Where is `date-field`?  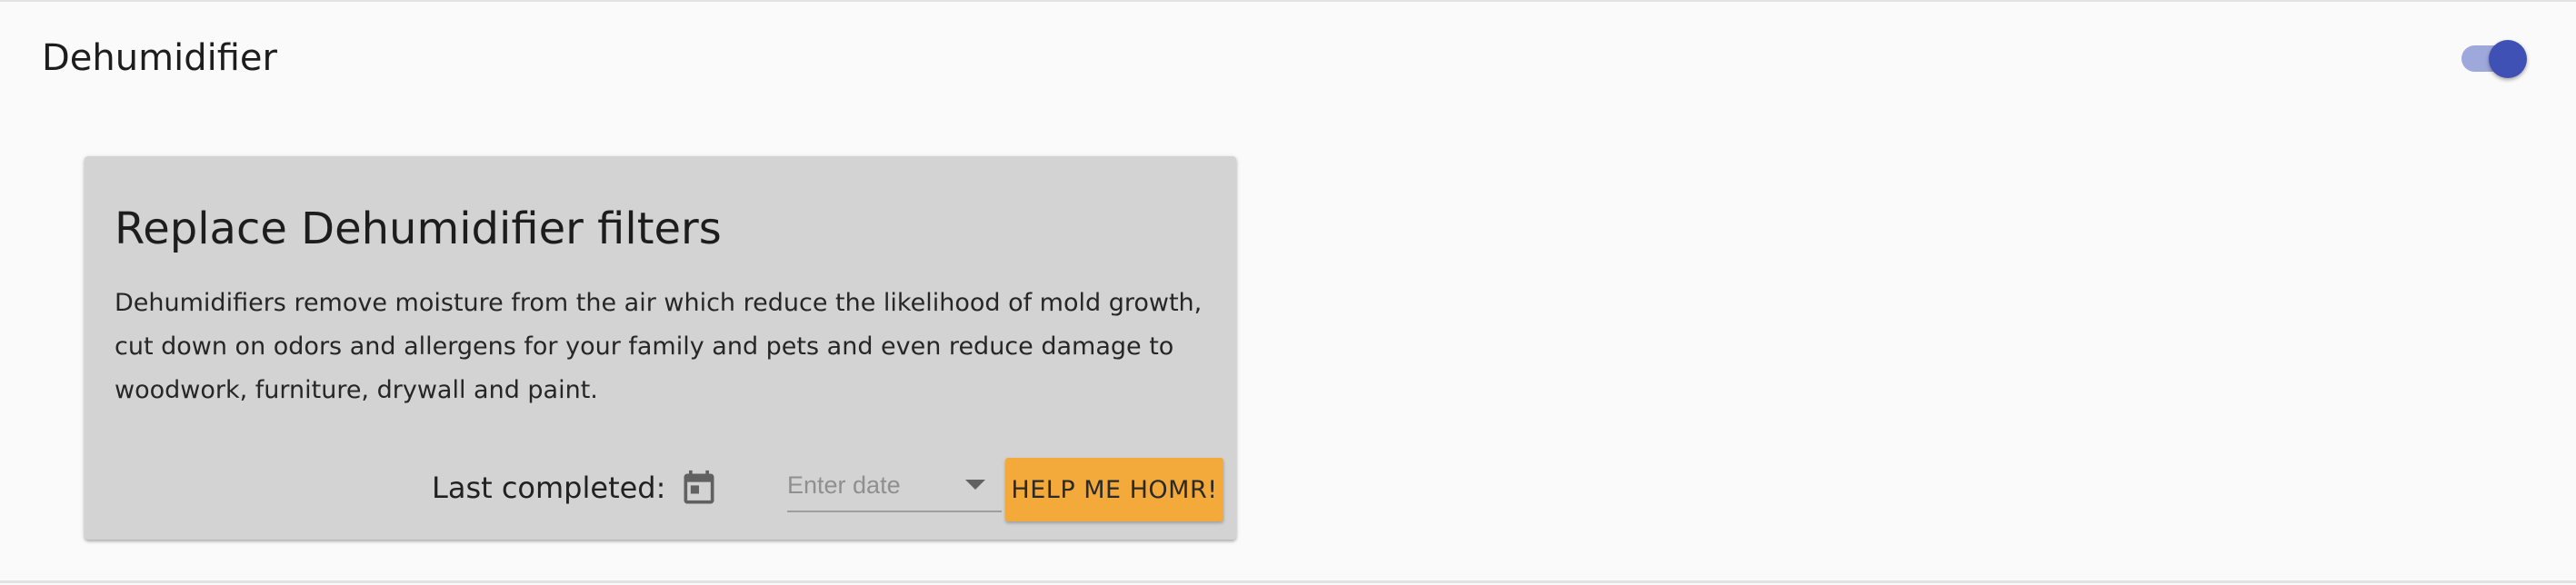
date-field is located at coordinates (894, 487).